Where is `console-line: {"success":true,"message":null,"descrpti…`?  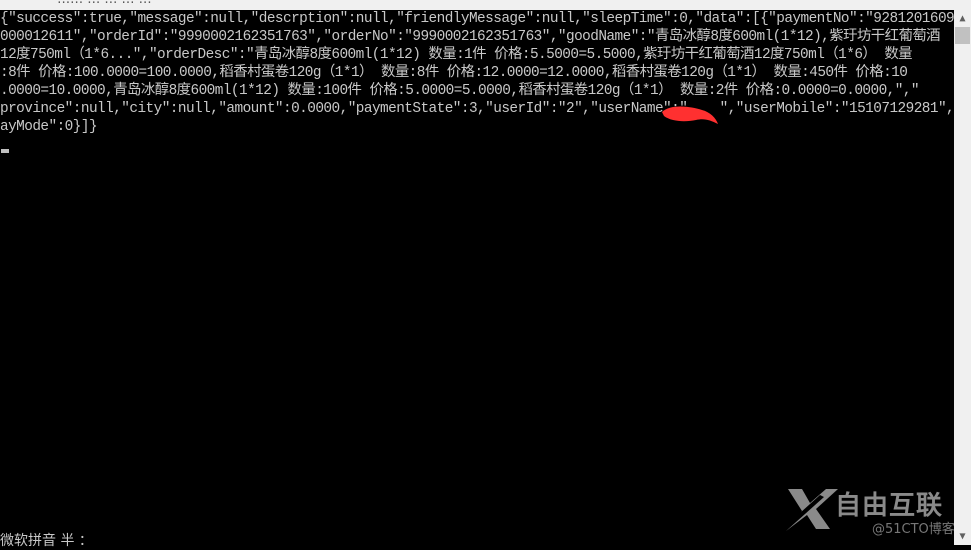
console-line: {"success":true,"message":null,"descrpti… is located at coordinates (477, 19).